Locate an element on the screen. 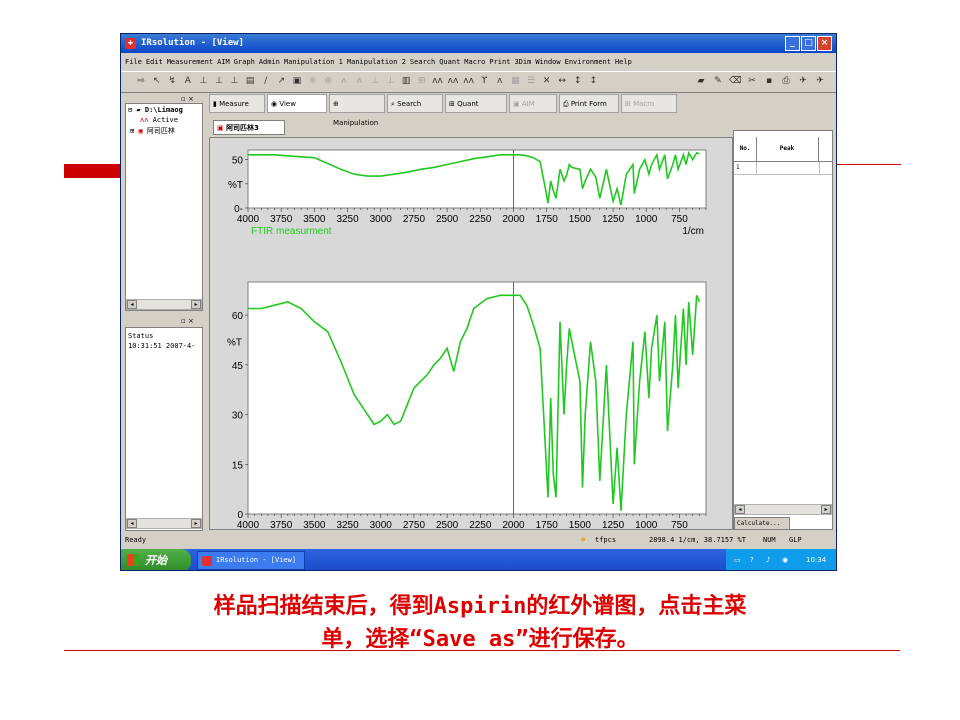 This screenshot has width=960, height=720. monitor-icon: ▭ is located at coordinates (737, 559).